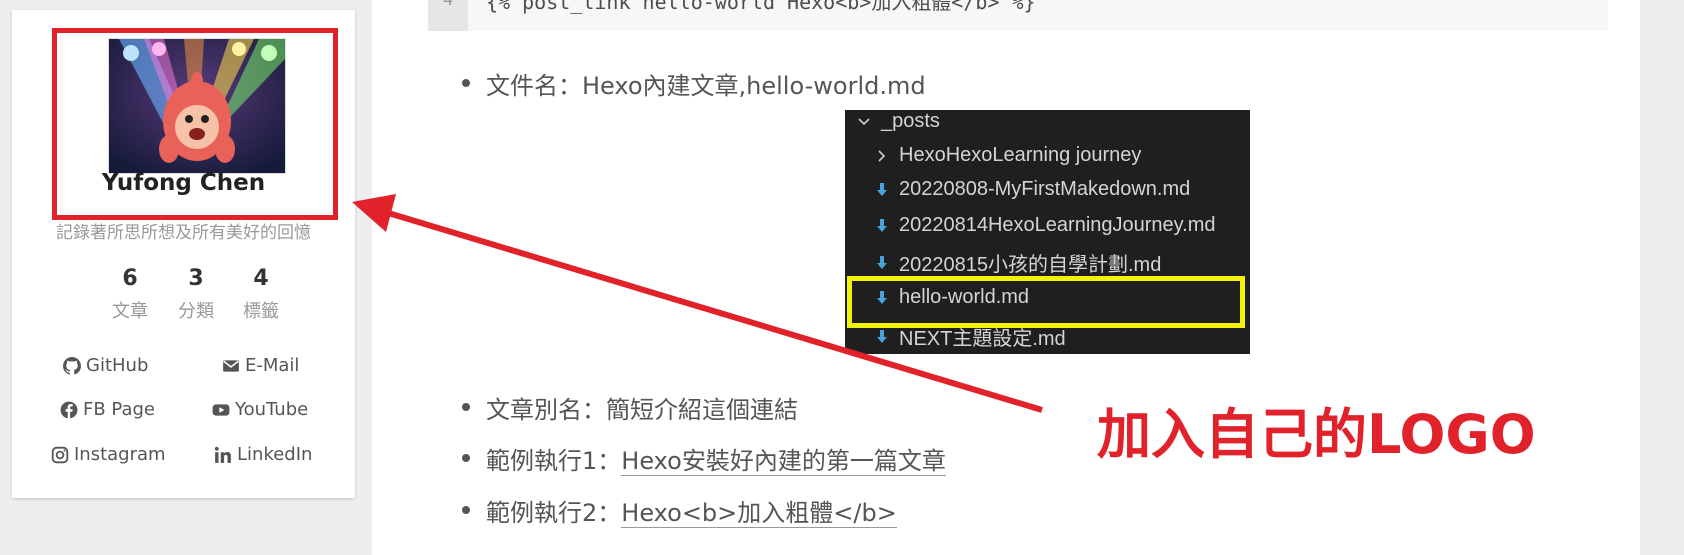 This screenshot has height=555, width=1684. I want to click on youtube-icon, so click(221, 409).